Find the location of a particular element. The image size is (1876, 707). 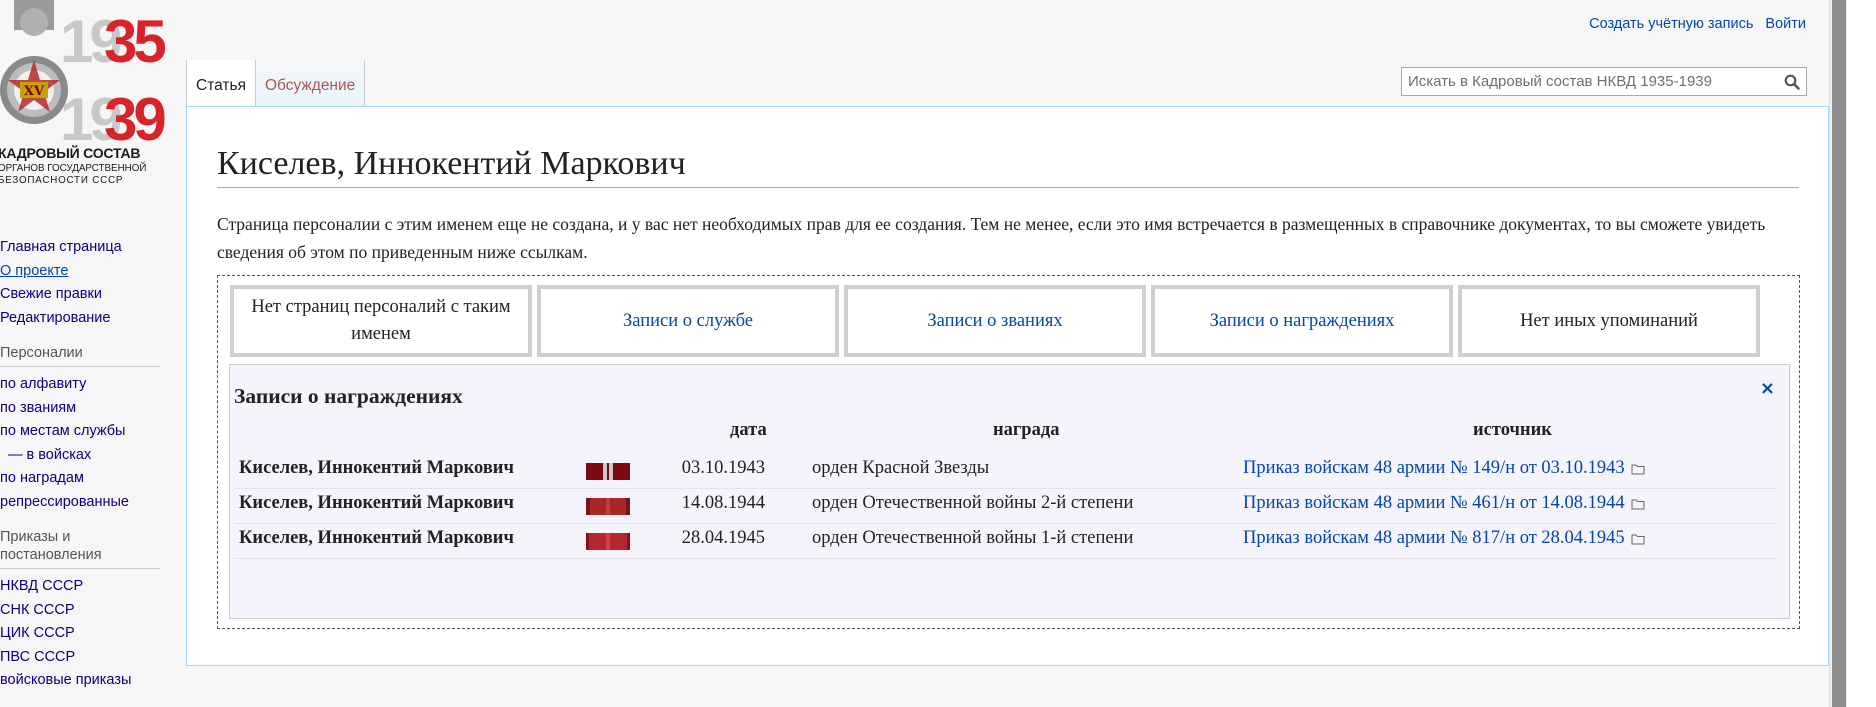

create-account-link: Создать учётную запись is located at coordinates (1671, 24).